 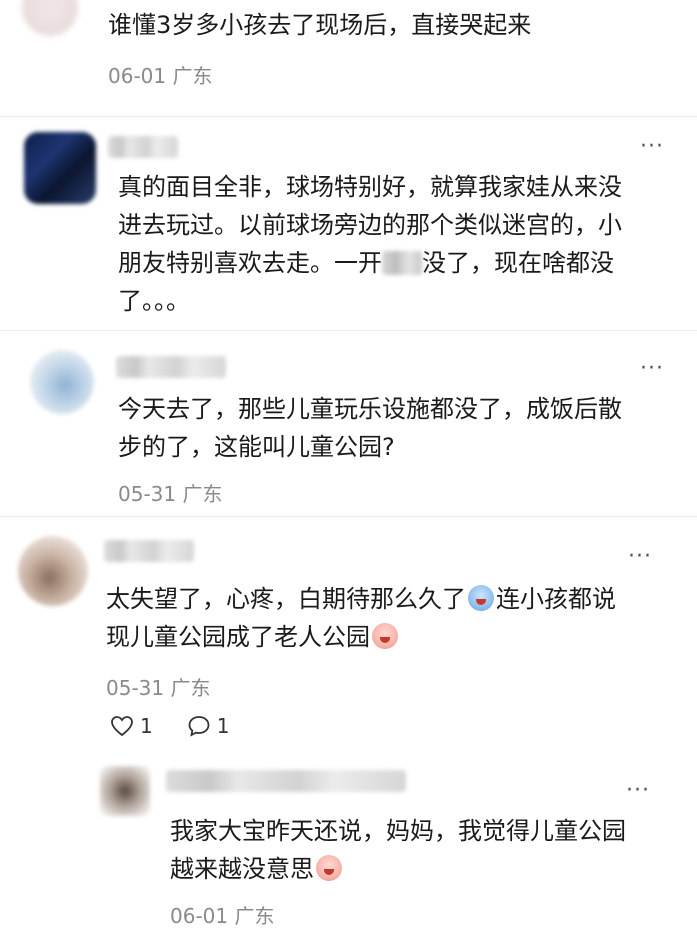 What do you see at coordinates (169, 726) in the screenshot?
I see `comment-actions: 1 1` at bounding box center [169, 726].